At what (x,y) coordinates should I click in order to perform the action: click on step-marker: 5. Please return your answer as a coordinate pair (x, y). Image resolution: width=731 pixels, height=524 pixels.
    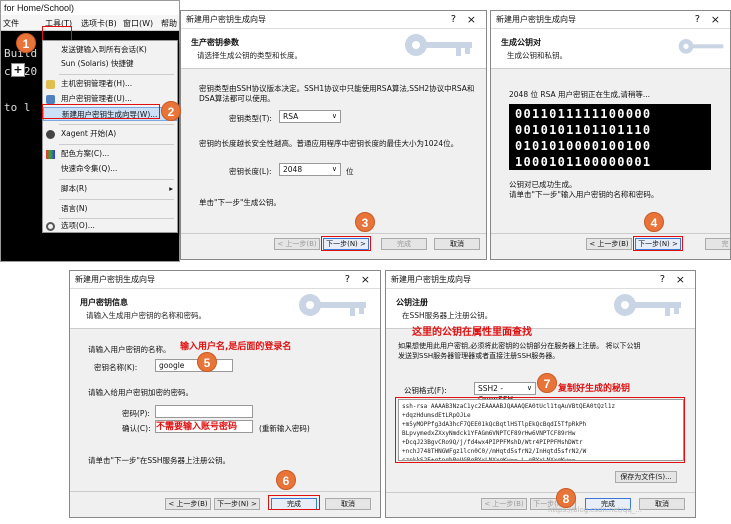
    Looking at the image, I should click on (207, 362).